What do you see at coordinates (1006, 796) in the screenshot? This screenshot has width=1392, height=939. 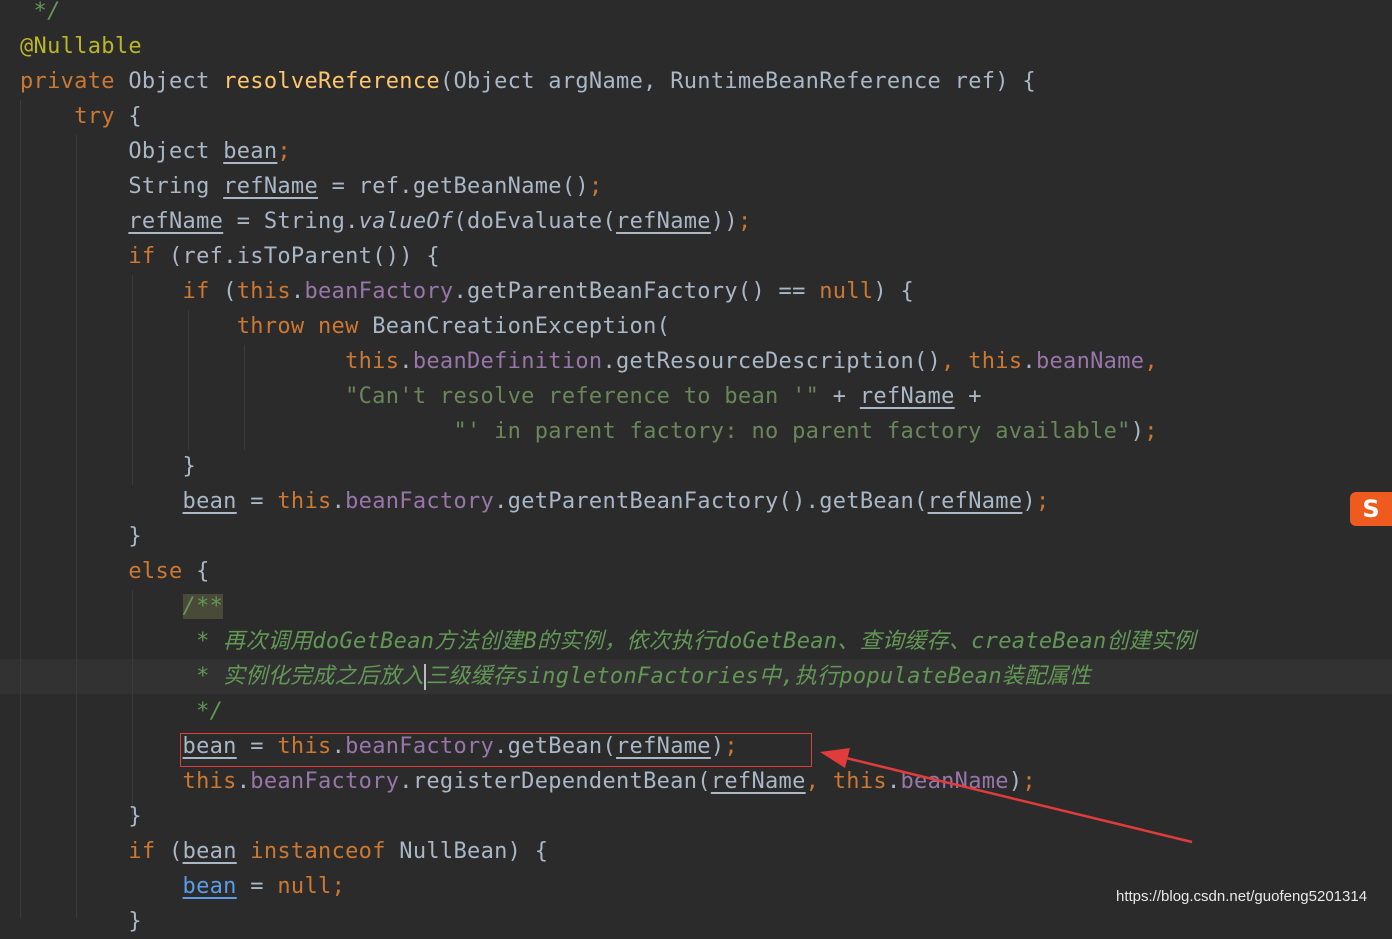 I see `annotation-arrow` at bounding box center [1006, 796].